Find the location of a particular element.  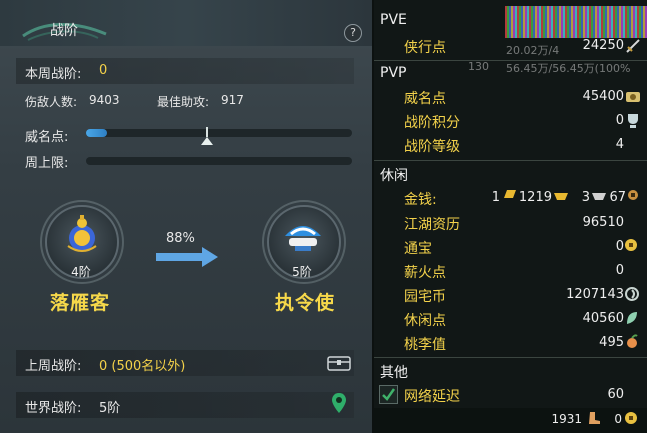

money-coin-value: 67 is located at coordinates (617, 197).